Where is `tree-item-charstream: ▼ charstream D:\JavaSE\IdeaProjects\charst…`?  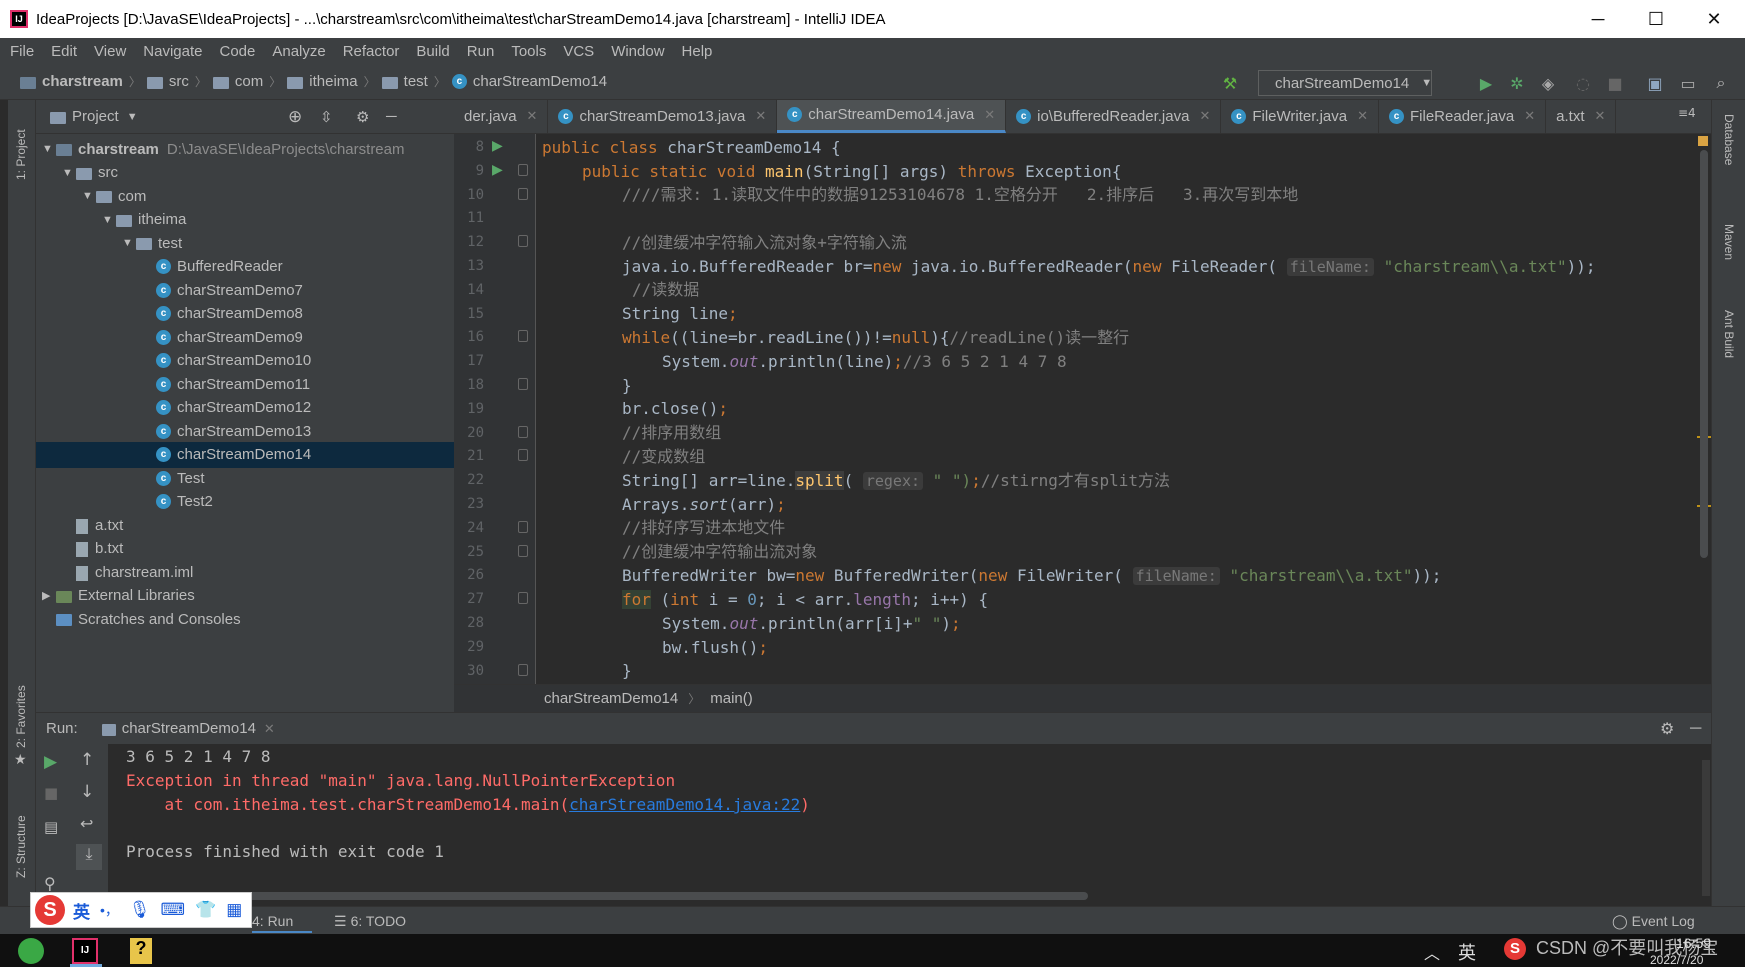 tree-item-charstream: ▼ charstream D:\JavaSE\IdeaProjects\charst… is located at coordinates (245, 149).